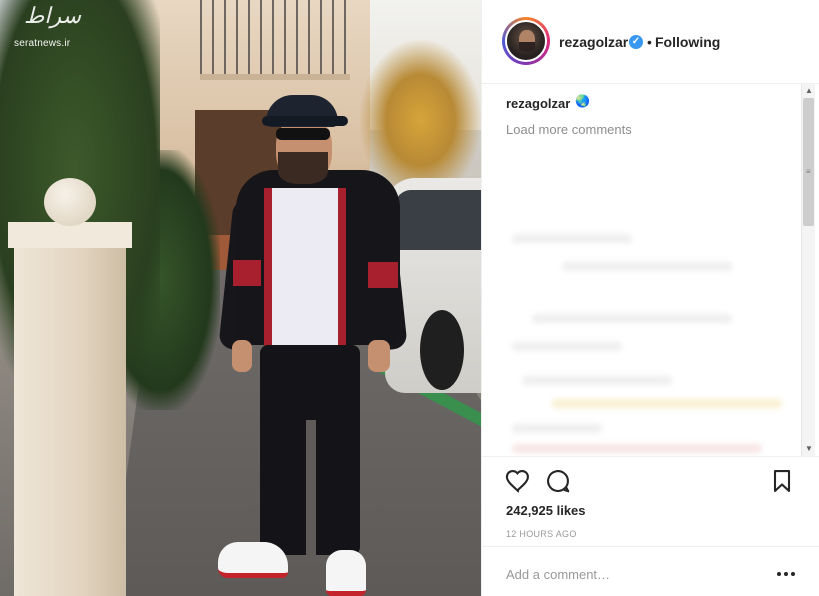 The image size is (819, 596). Describe the element at coordinates (569, 129) in the screenshot. I see `load-more-comments-link: Load more comments` at that location.